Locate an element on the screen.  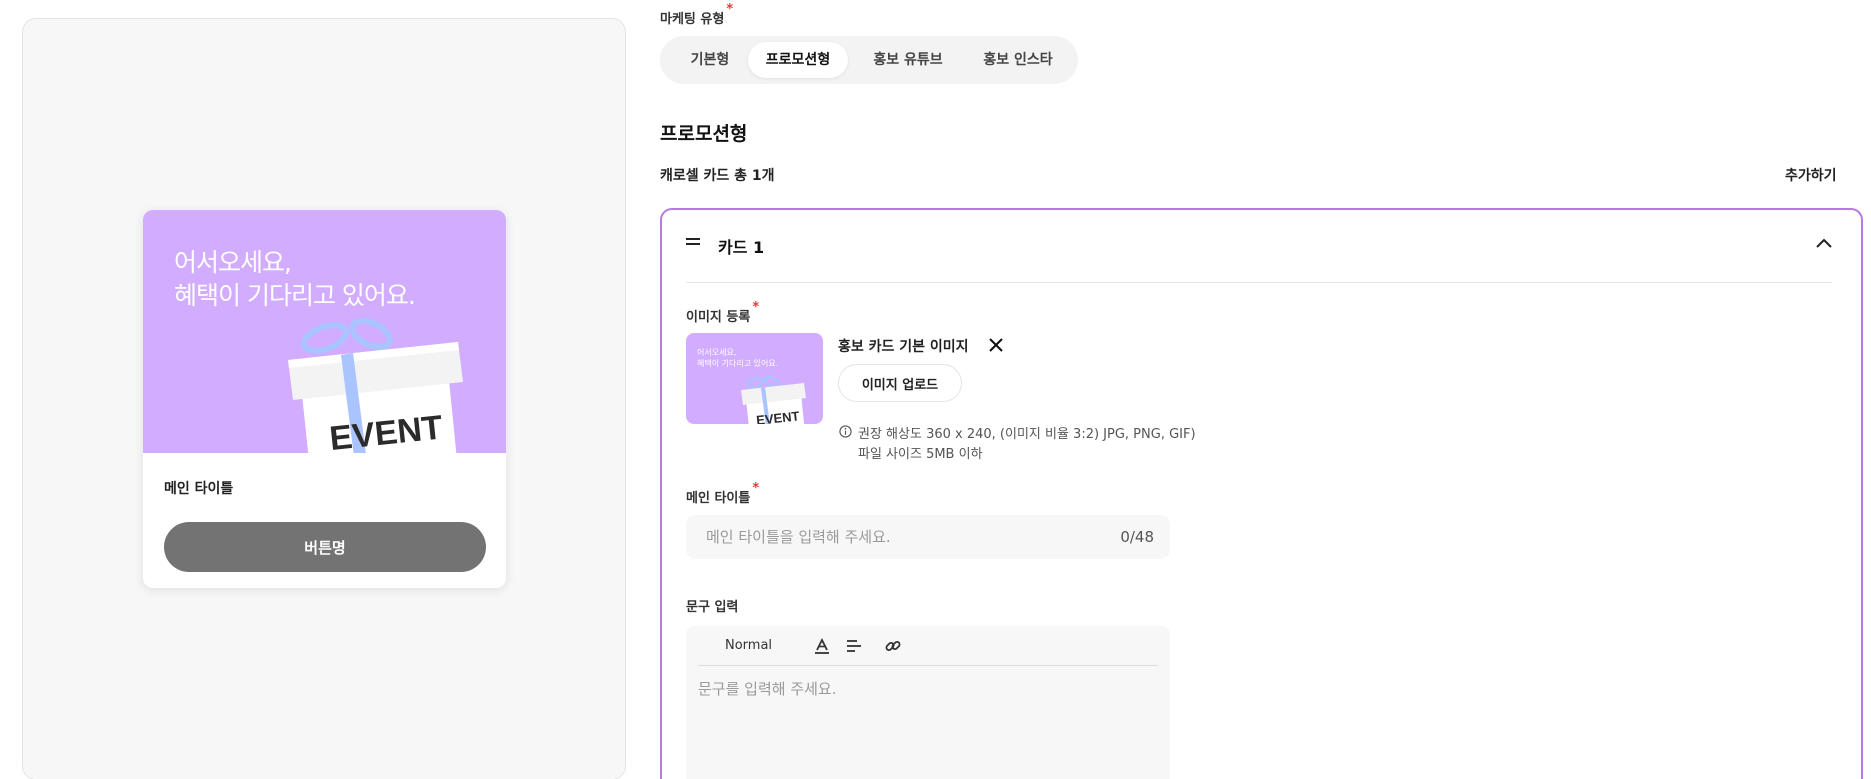
carousel-card-count: 캐로셀 카드 총 1개 is located at coordinates (717, 176).